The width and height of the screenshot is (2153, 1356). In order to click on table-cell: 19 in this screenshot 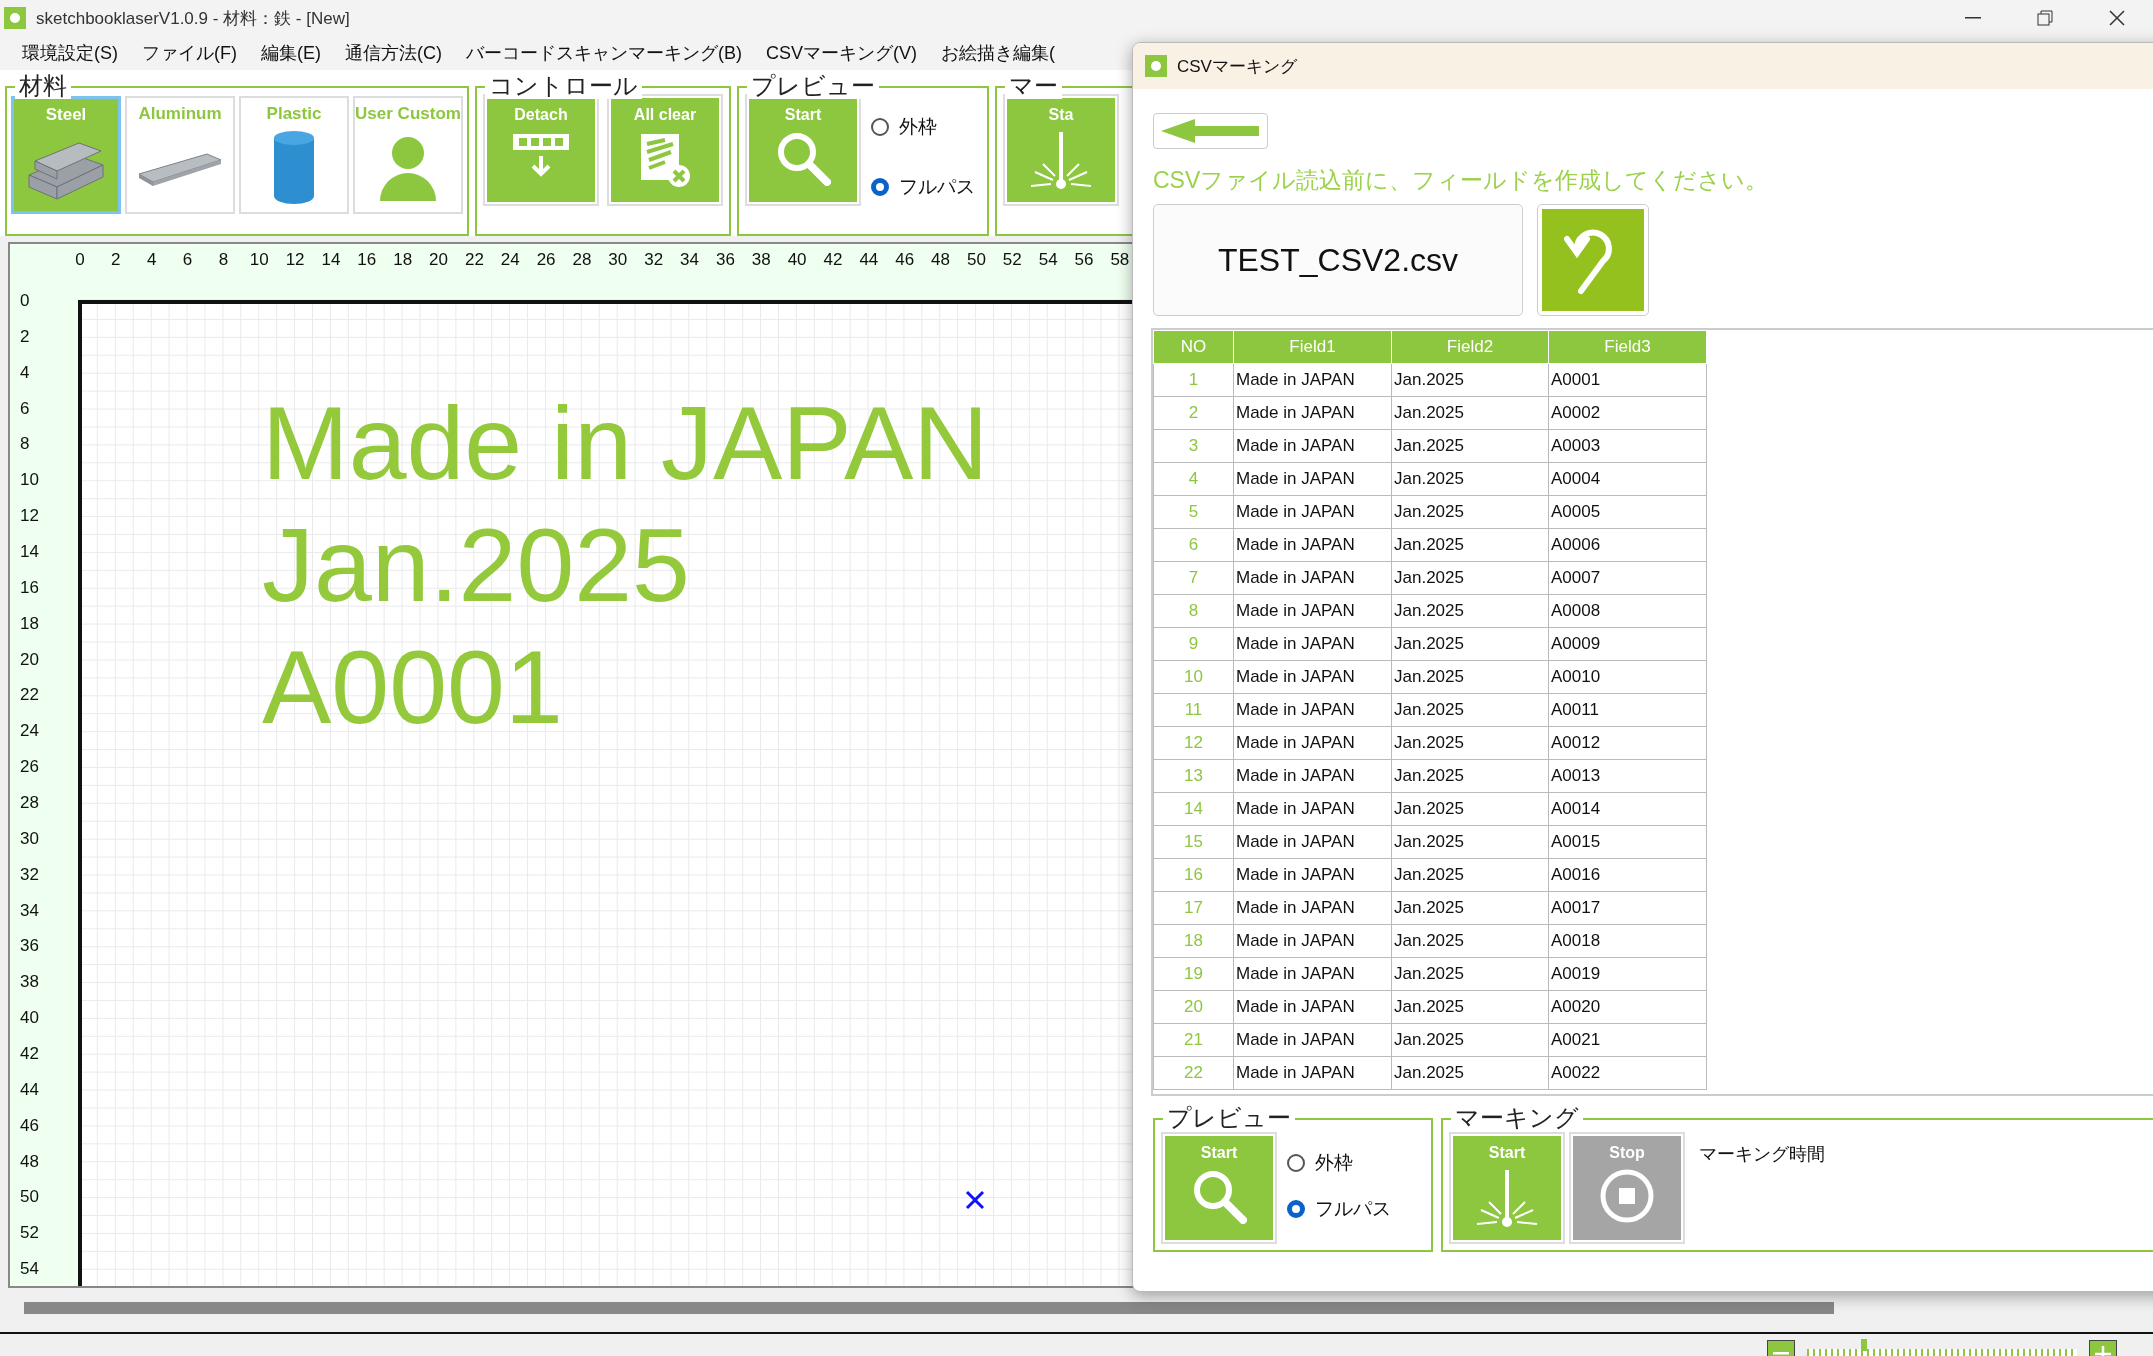, I will do `click(1193, 974)`.